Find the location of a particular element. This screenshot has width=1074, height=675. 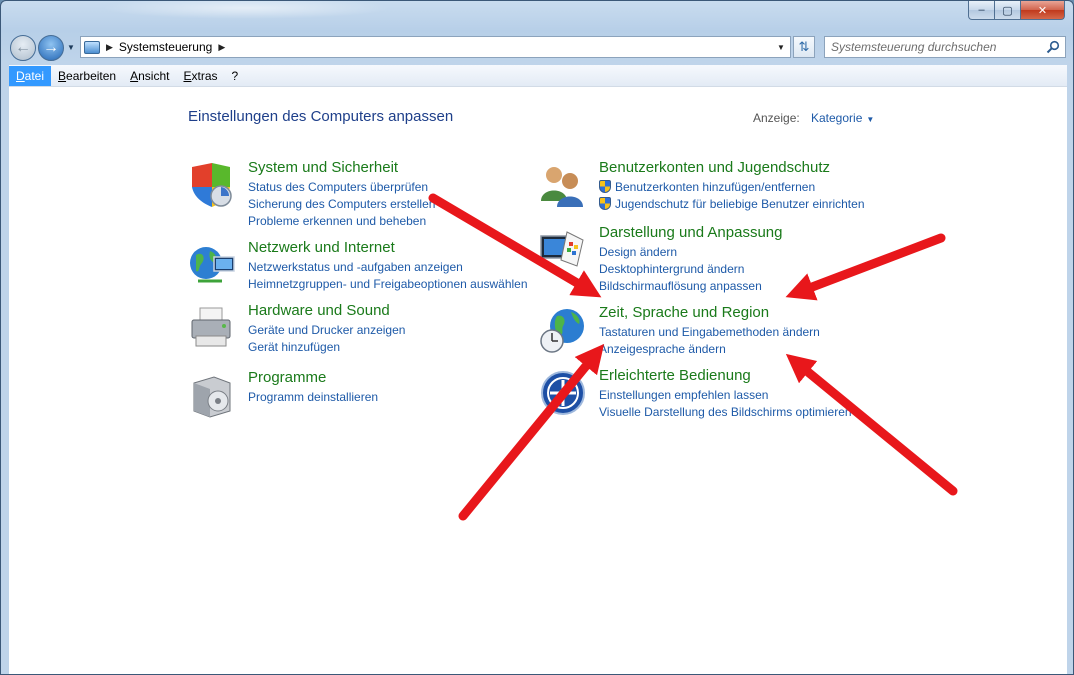

control-panel-icon is located at coordinates (92, 47).